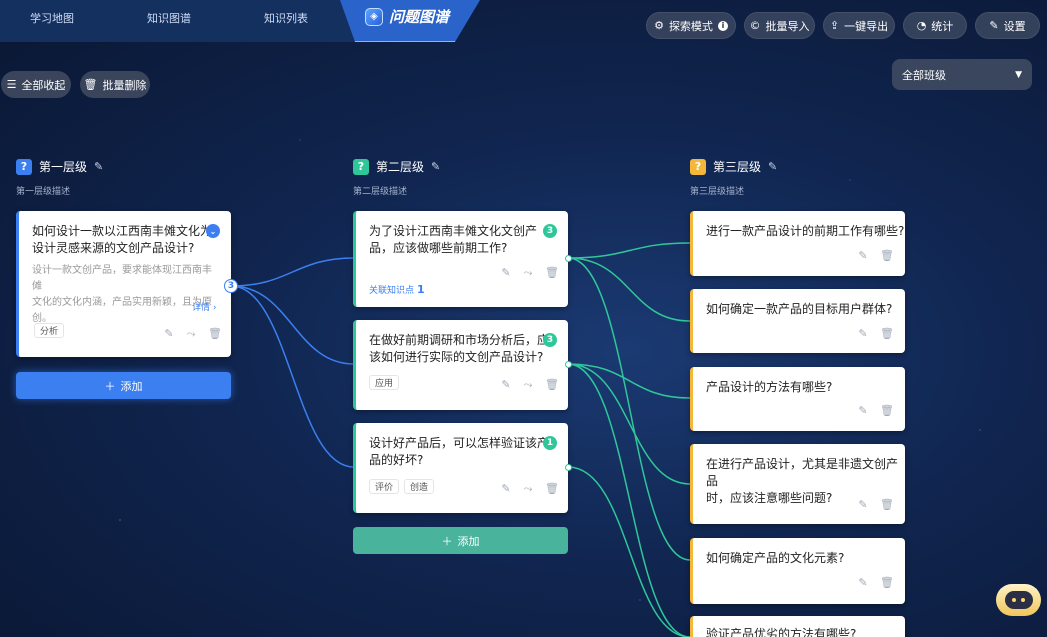 The width and height of the screenshot is (1047, 637). Describe the element at coordinates (797, 399) in the screenshot. I see `level3-question-card: 产品设计的方法有哪些? ✎ 🗑` at that location.